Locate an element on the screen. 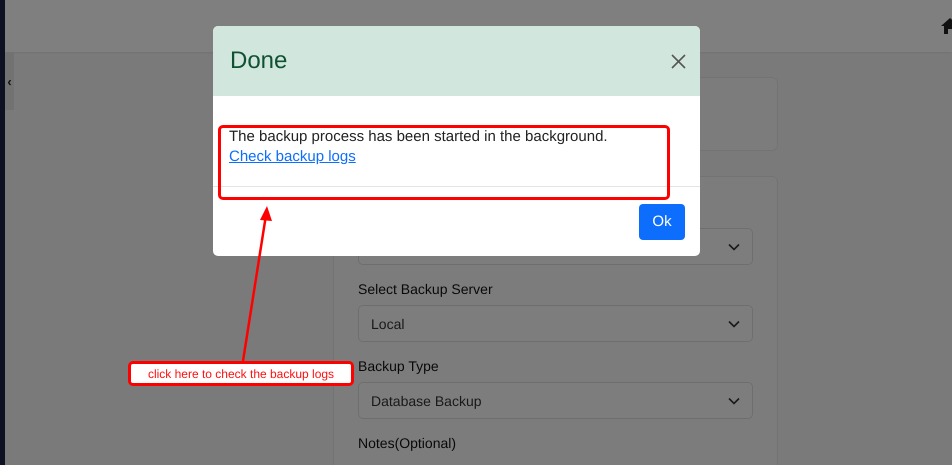  field-label: Notes(Optional) is located at coordinates (408, 443).